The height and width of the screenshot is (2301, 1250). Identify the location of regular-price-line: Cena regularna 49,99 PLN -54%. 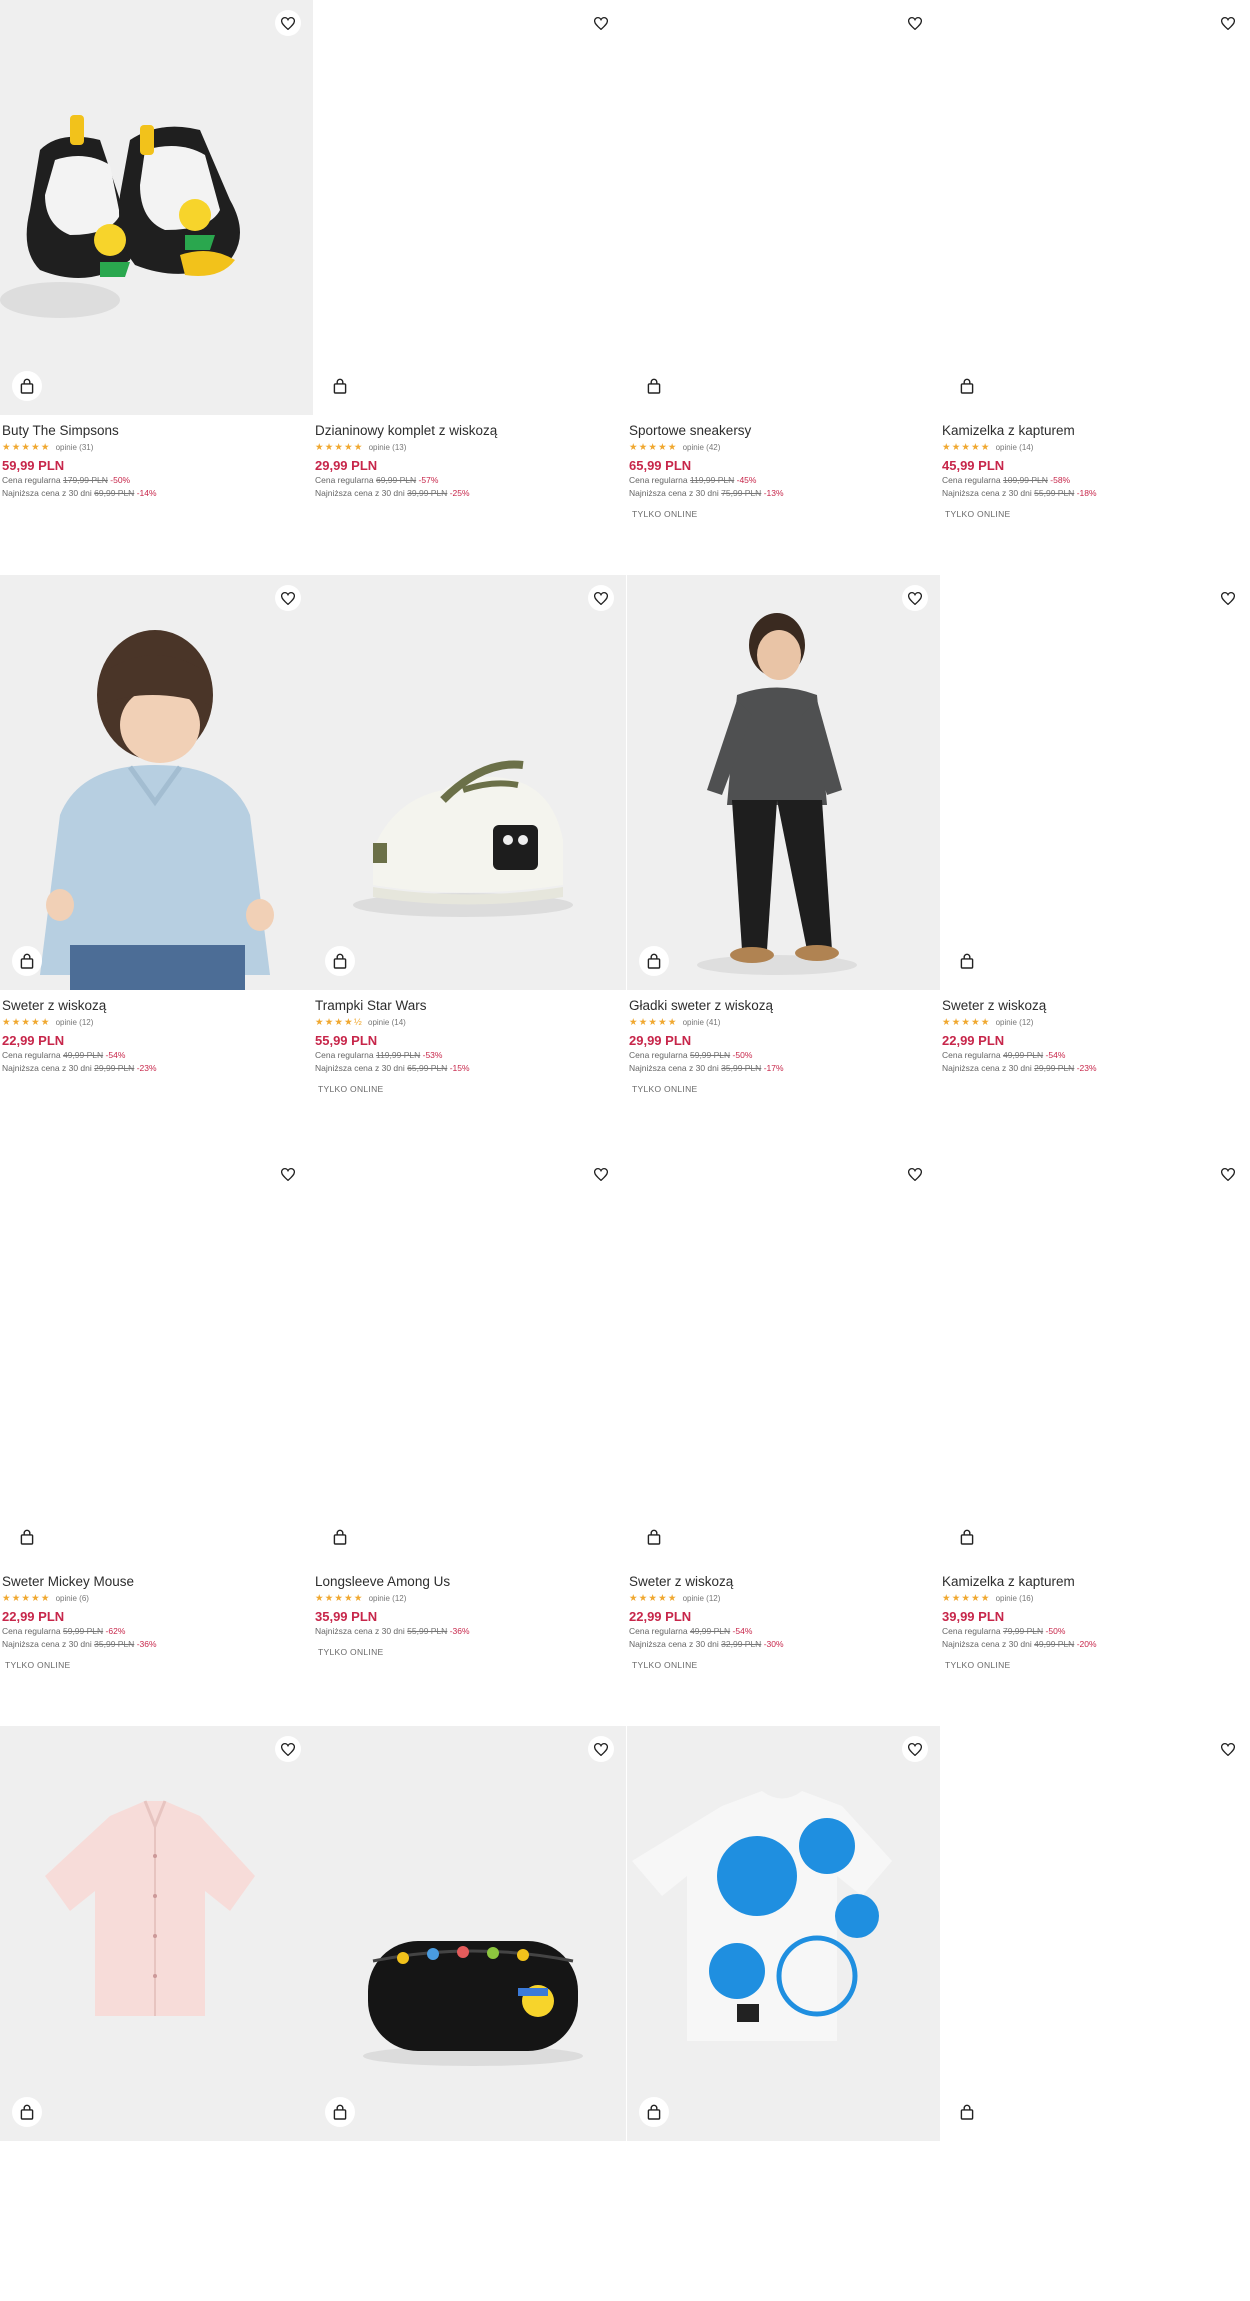
(781, 1631).